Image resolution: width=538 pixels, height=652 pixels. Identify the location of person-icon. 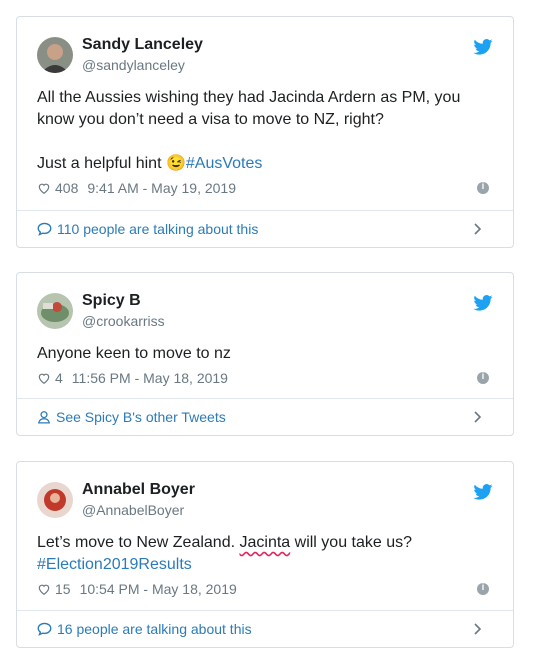
(44, 417).